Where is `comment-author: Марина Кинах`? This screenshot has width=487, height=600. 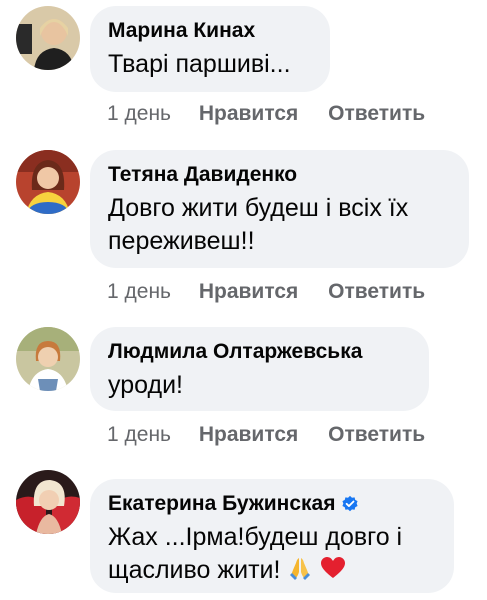
comment-author: Марина Кинах is located at coordinates (210, 31).